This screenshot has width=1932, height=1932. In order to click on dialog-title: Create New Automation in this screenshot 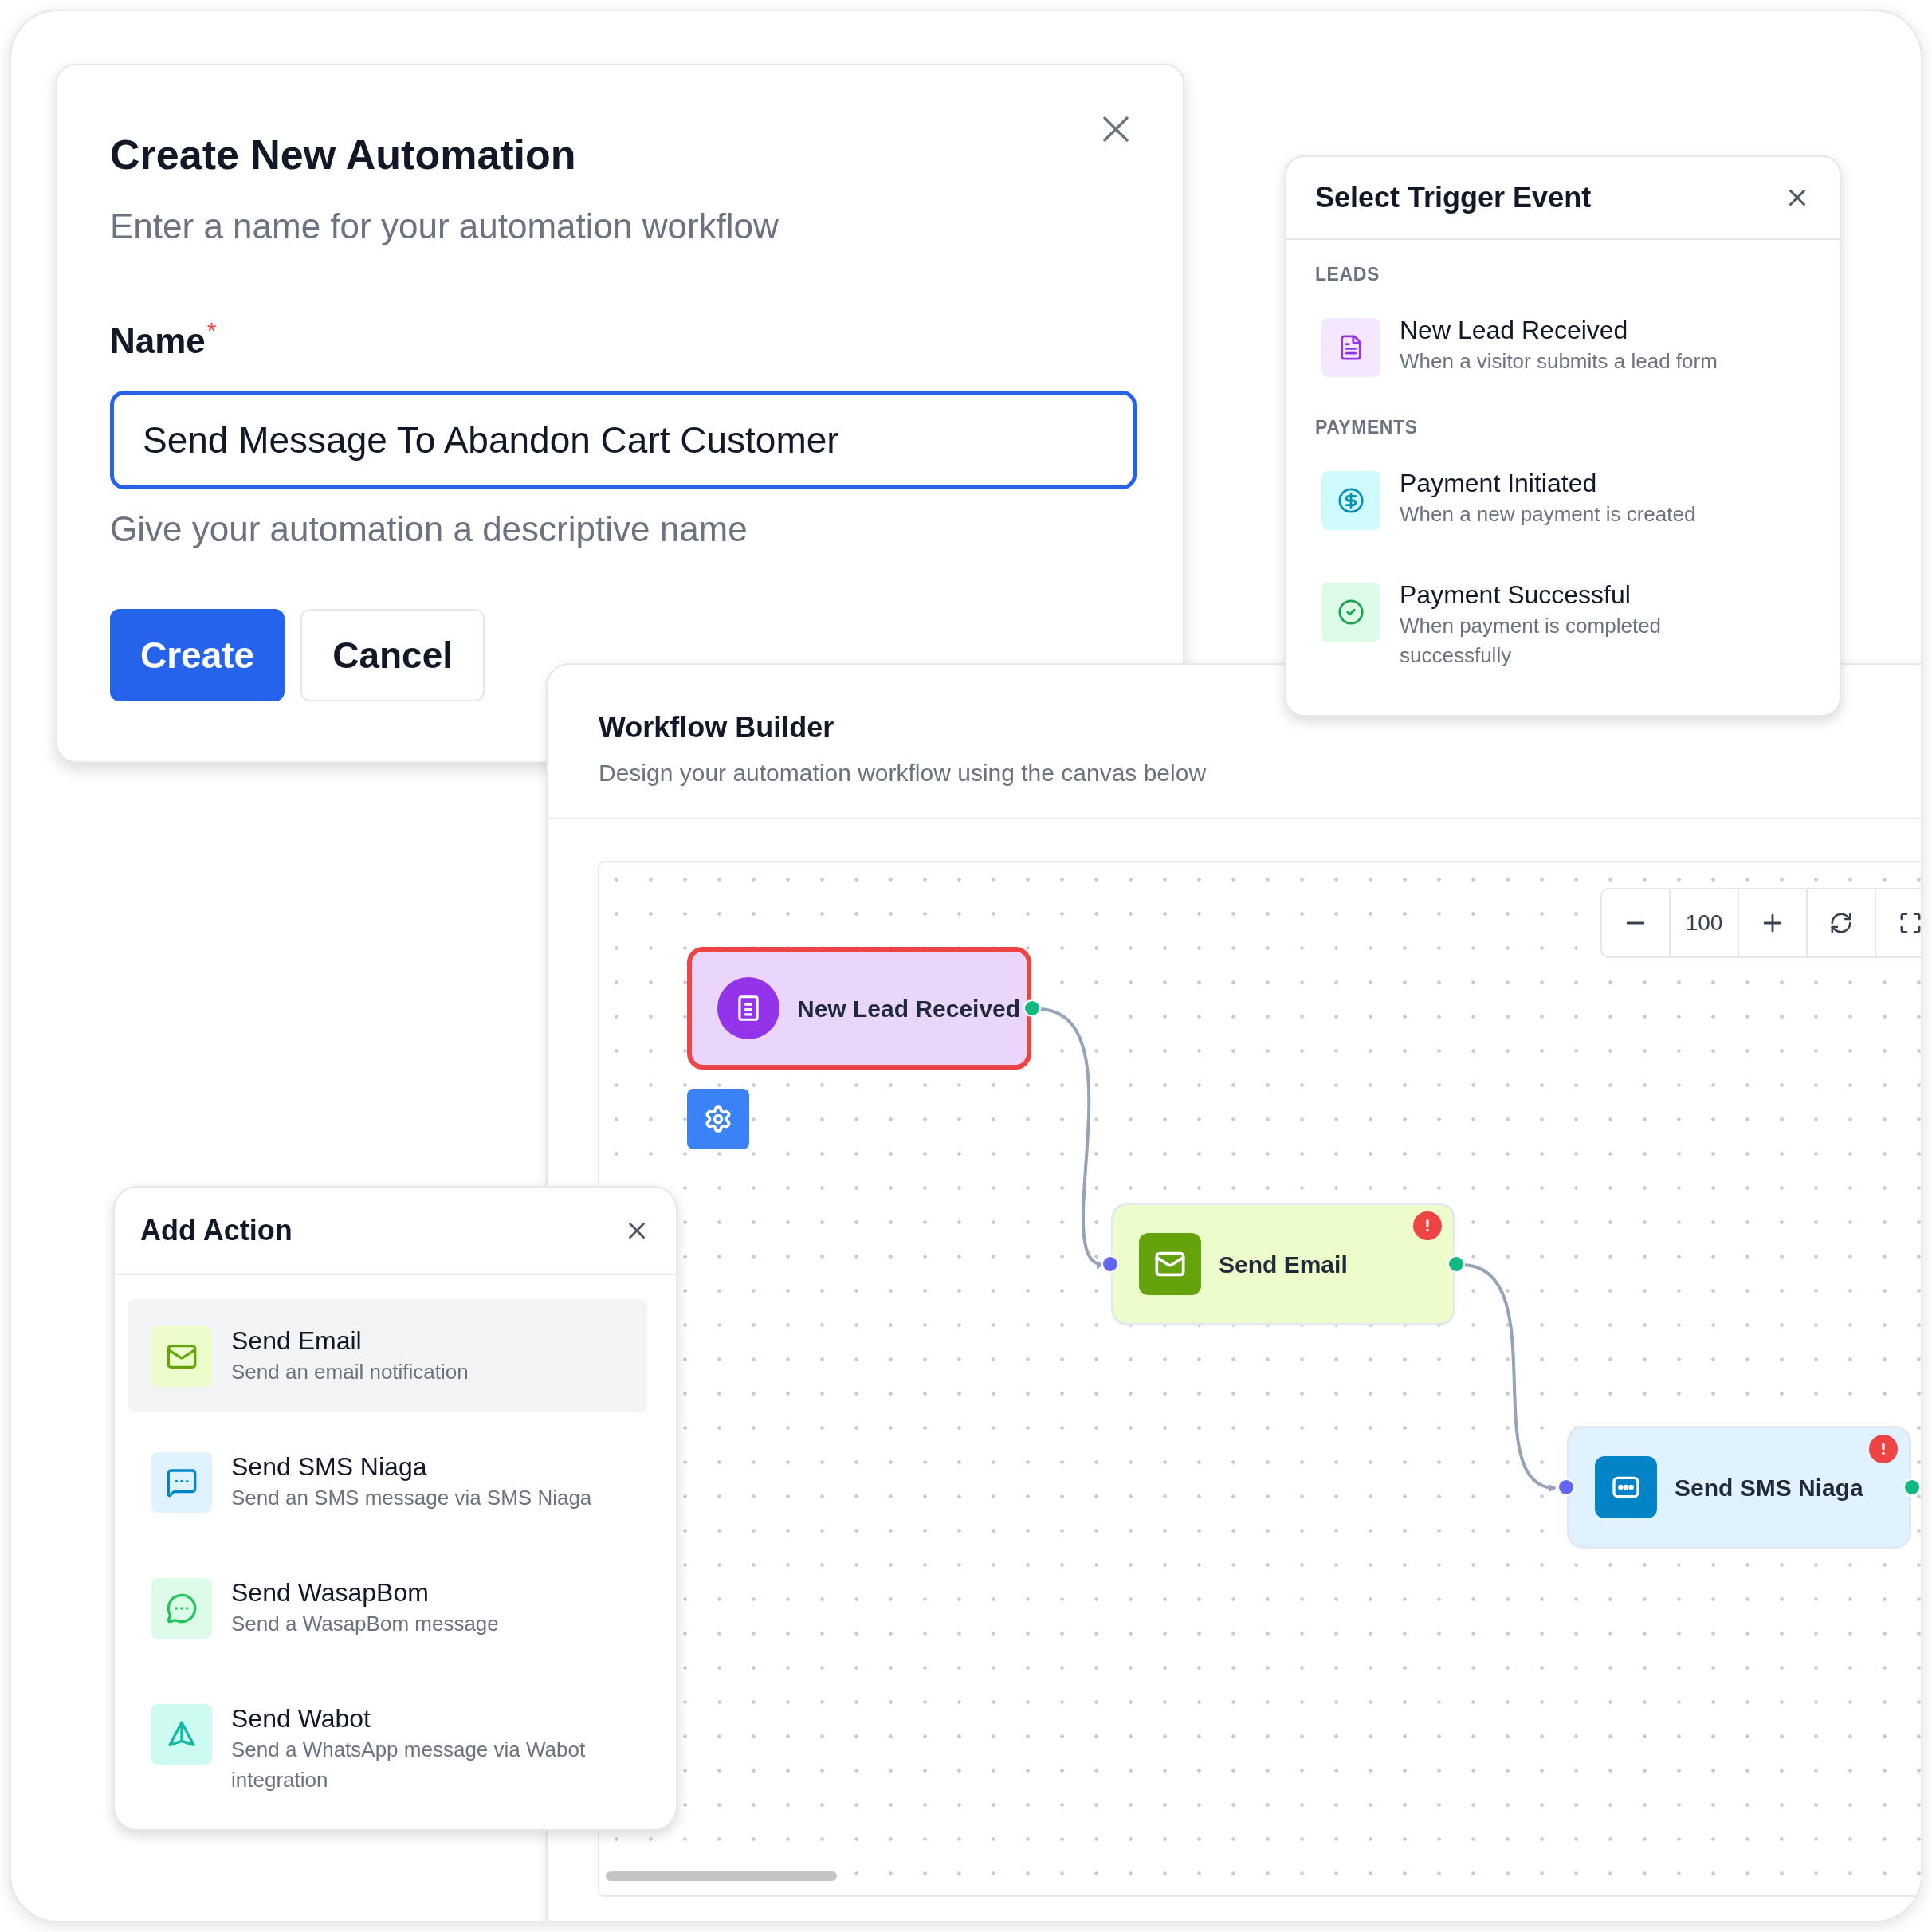, I will do `click(343, 155)`.